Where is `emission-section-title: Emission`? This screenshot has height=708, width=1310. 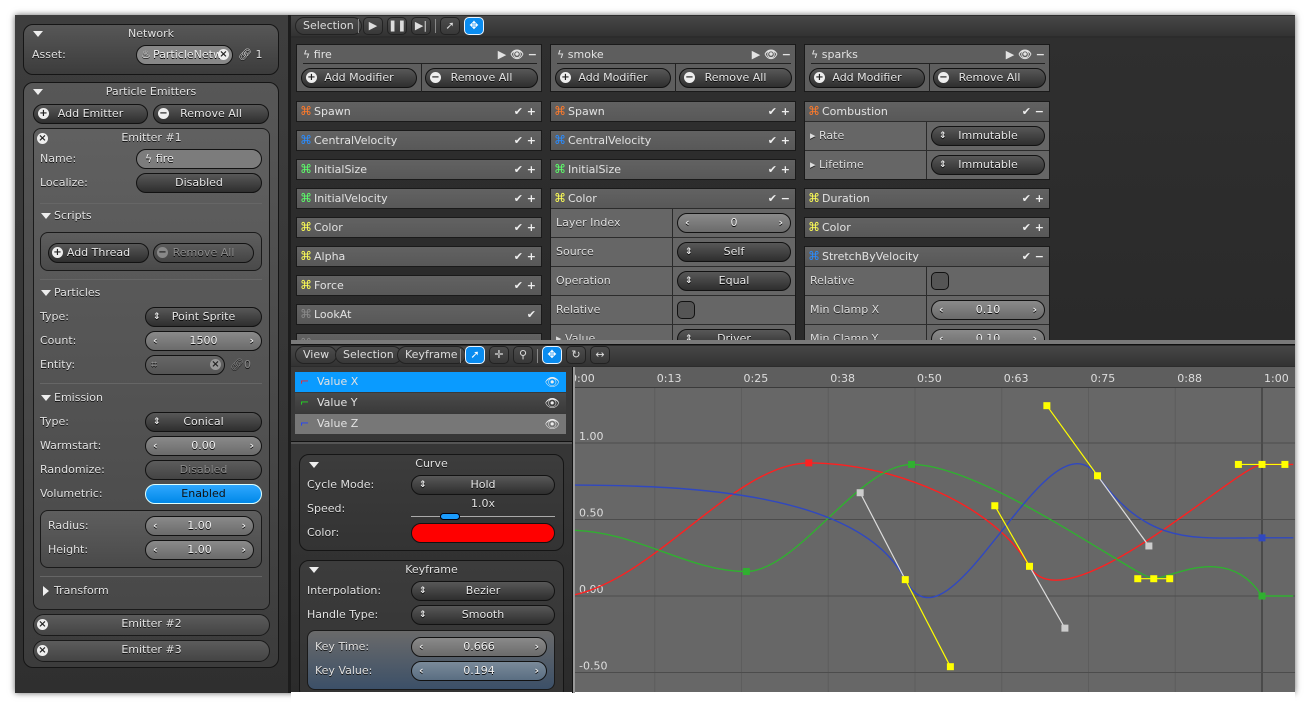
emission-section-title: Emission is located at coordinates (78, 398).